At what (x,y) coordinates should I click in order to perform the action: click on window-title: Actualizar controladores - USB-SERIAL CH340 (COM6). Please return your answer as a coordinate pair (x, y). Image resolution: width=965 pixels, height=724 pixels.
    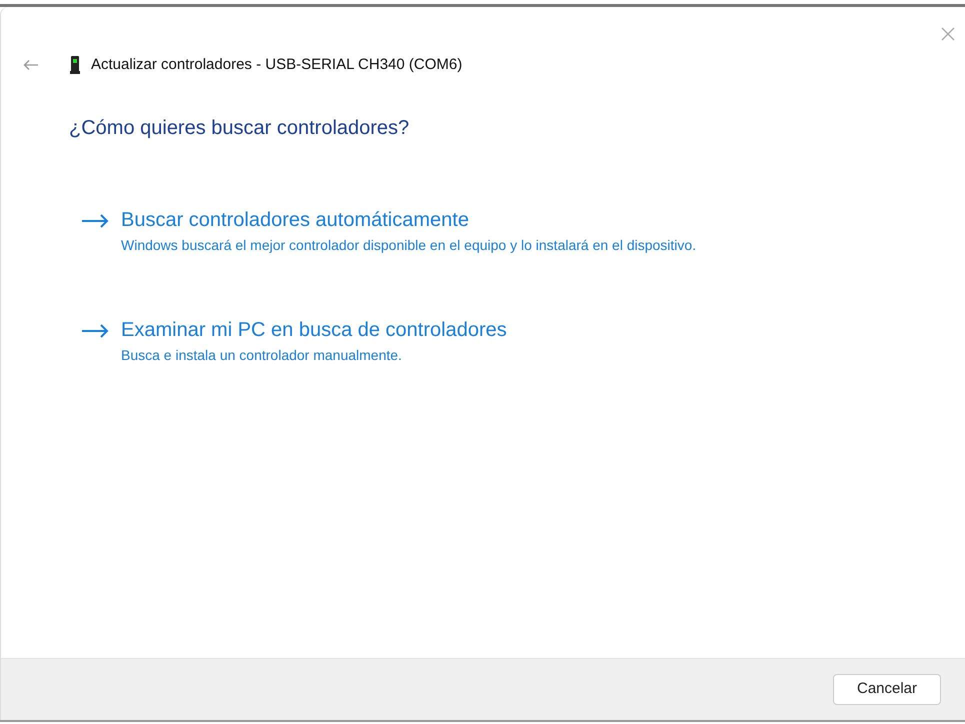
    Looking at the image, I should click on (276, 64).